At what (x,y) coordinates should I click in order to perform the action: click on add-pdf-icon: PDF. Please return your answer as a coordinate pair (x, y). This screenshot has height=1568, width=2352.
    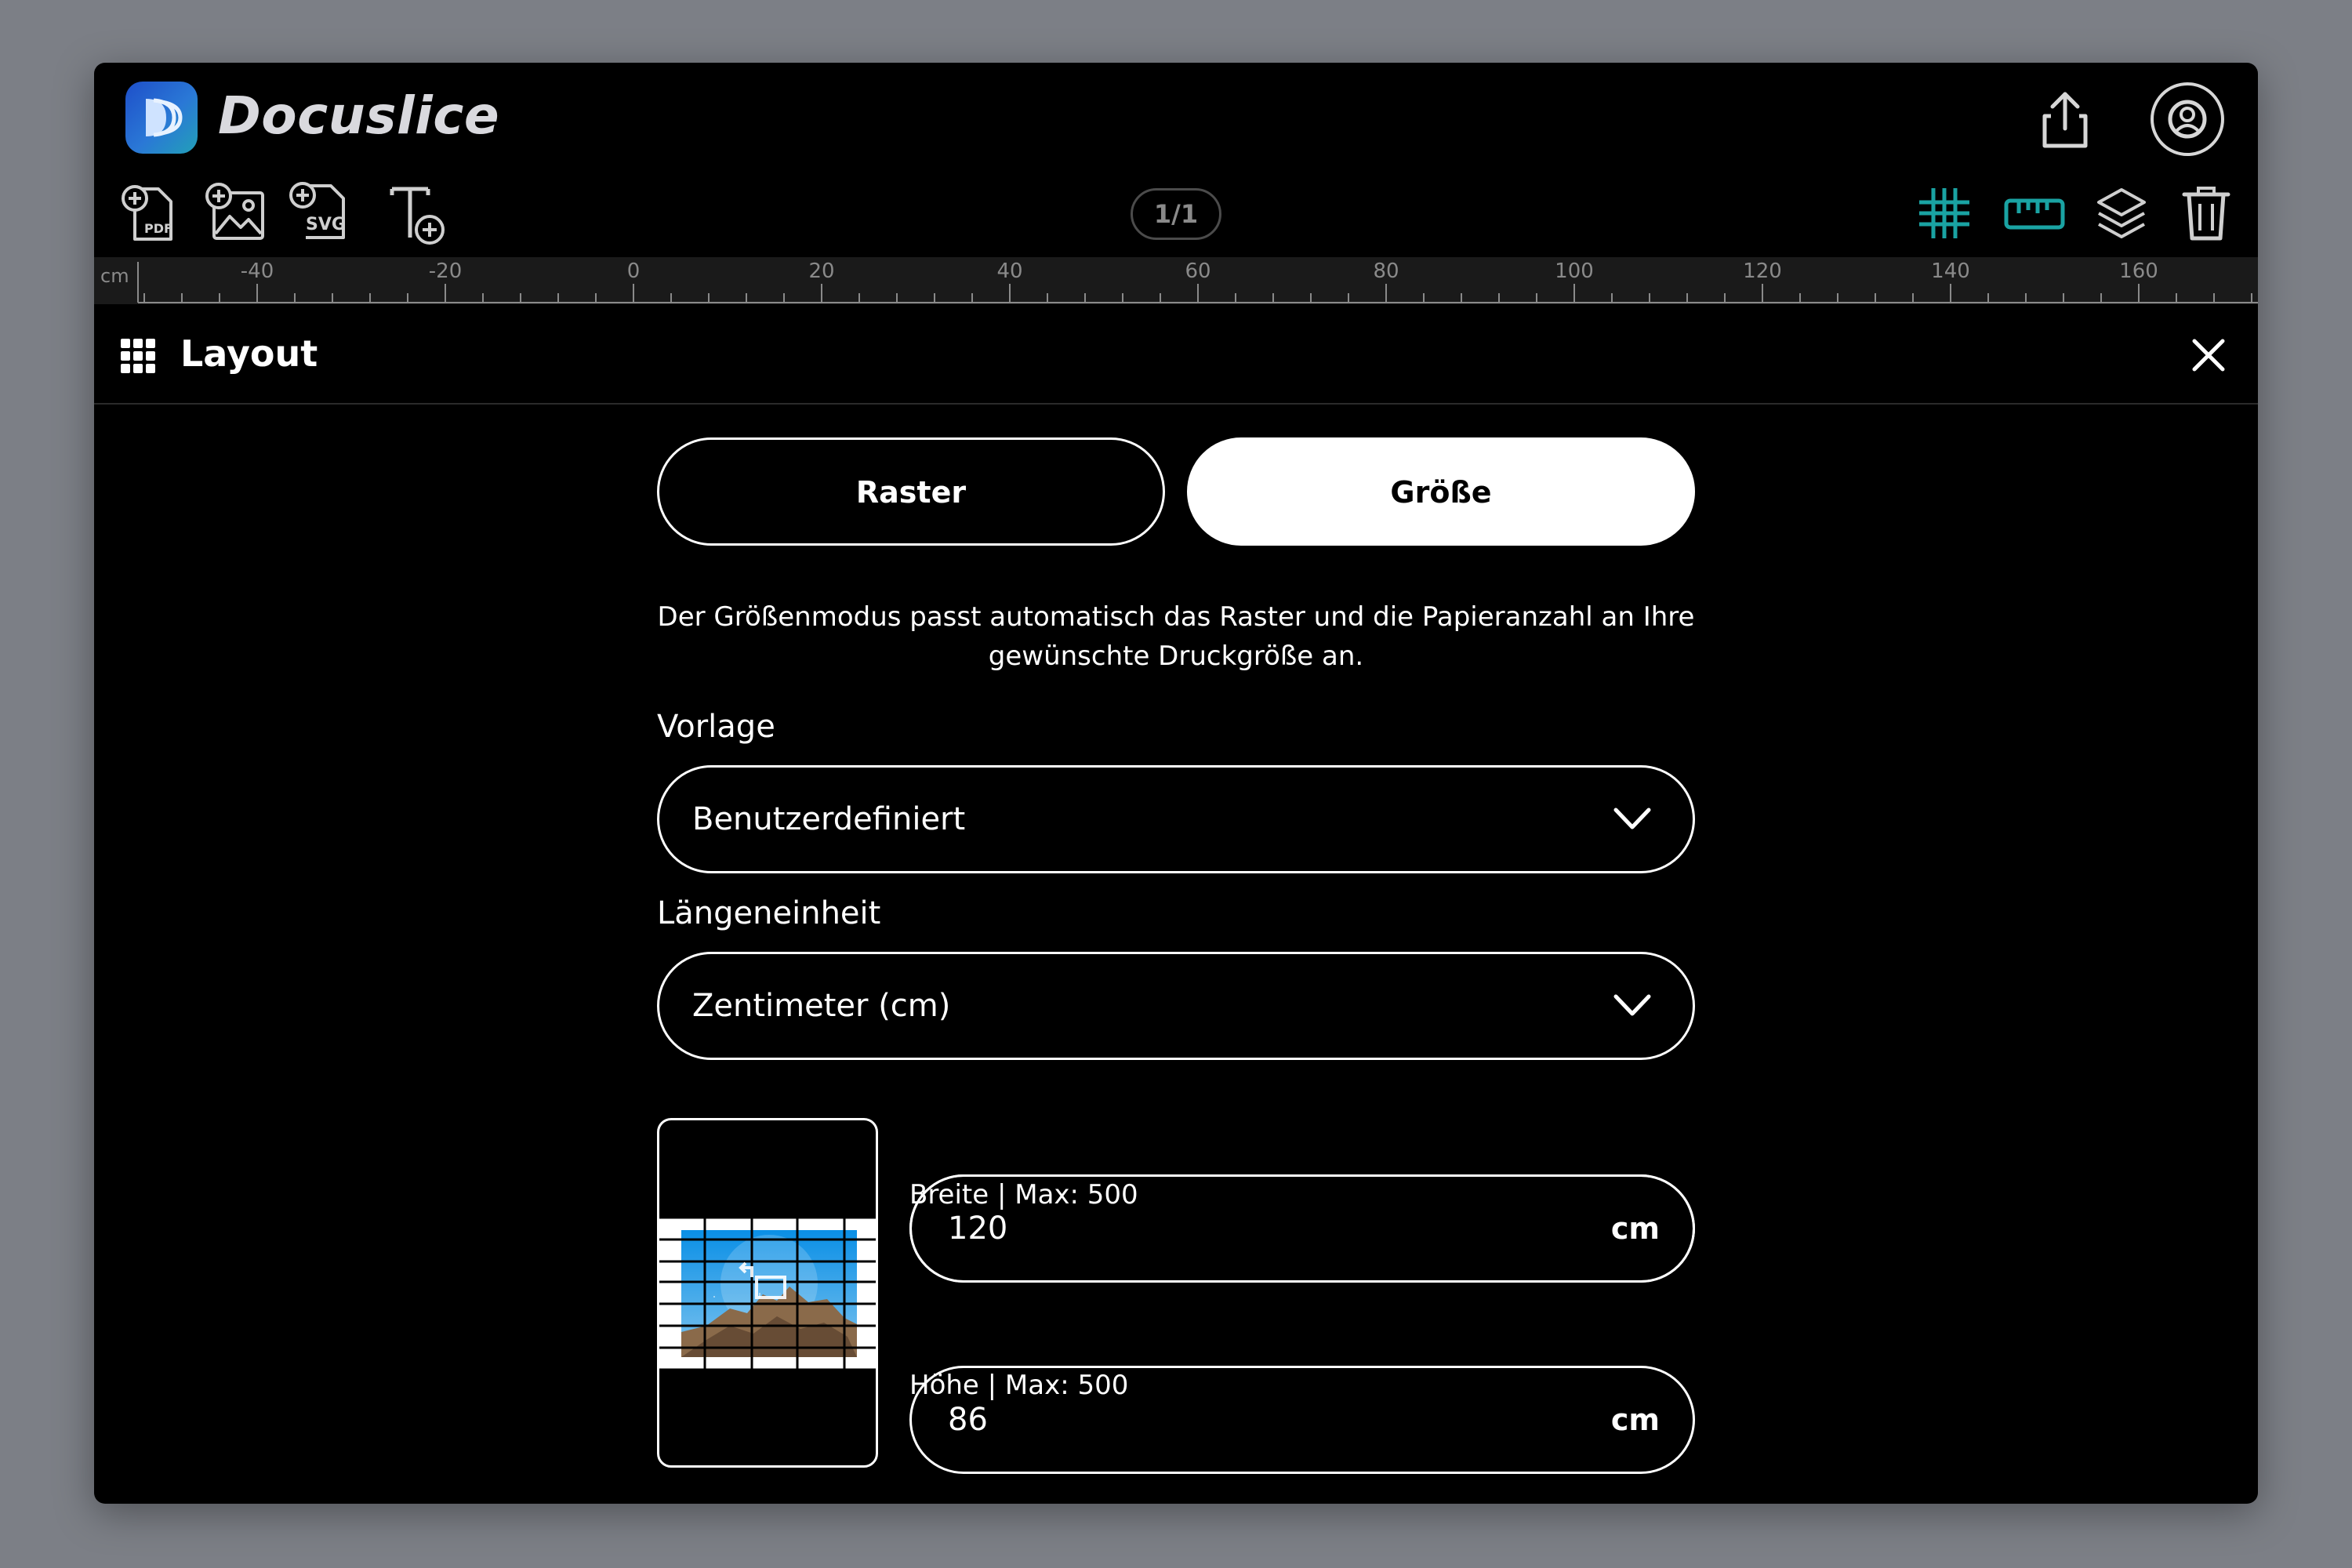
    Looking at the image, I should click on (147, 213).